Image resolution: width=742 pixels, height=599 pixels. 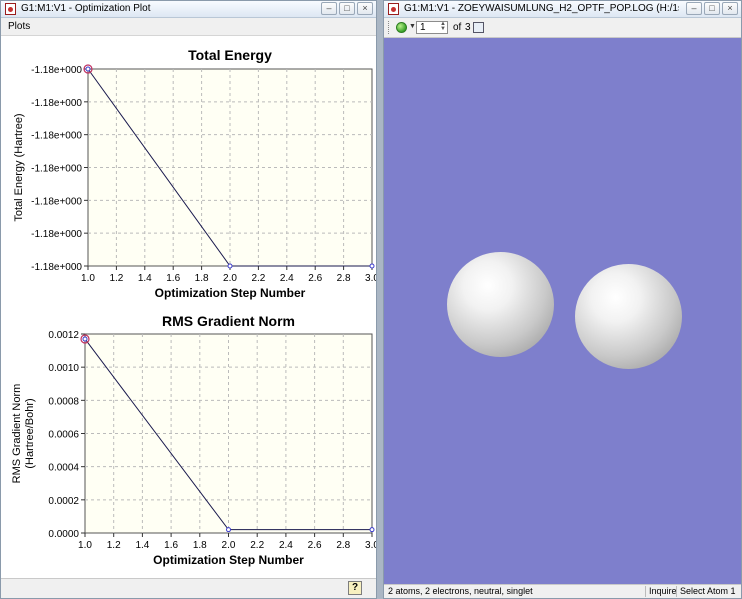 What do you see at coordinates (432, 27) in the screenshot?
I see `frame-number-input: 1 ▲ ▼` at bounding box center [432, 27].